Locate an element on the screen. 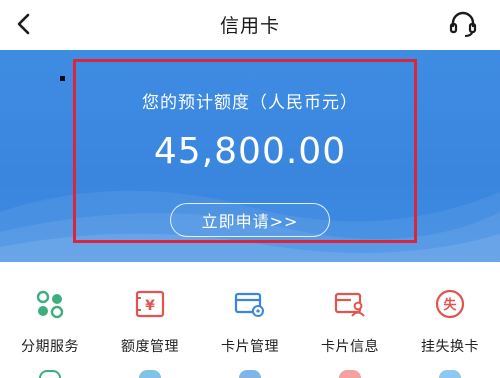 This screenshot has height=378, width=500. back-button is located at coordinates (24, 24).